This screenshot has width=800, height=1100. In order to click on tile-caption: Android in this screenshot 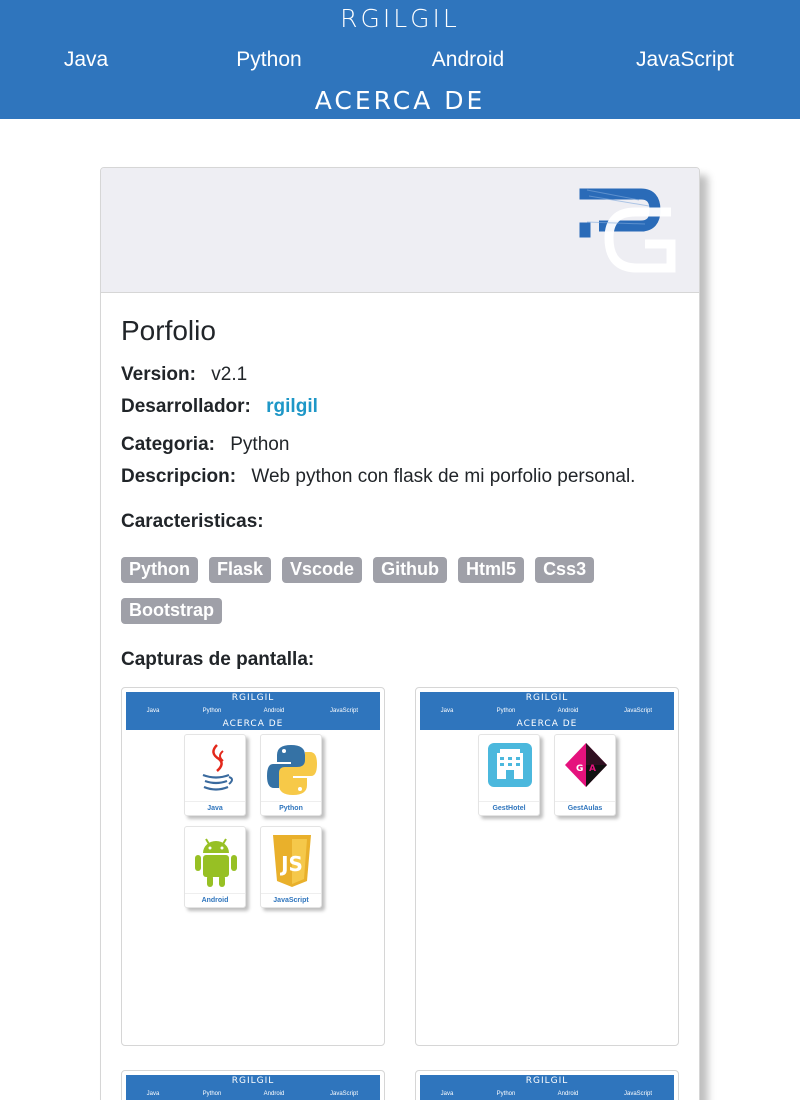, I will do `click(215, 898)`.